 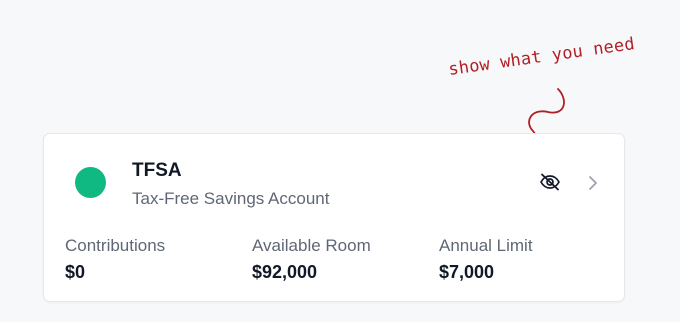 What do you see at coordinates (231, 198) in the screenshot?
I see `account-subtitle: Tax-Free Savings Account` at bounding box center [231, 198].